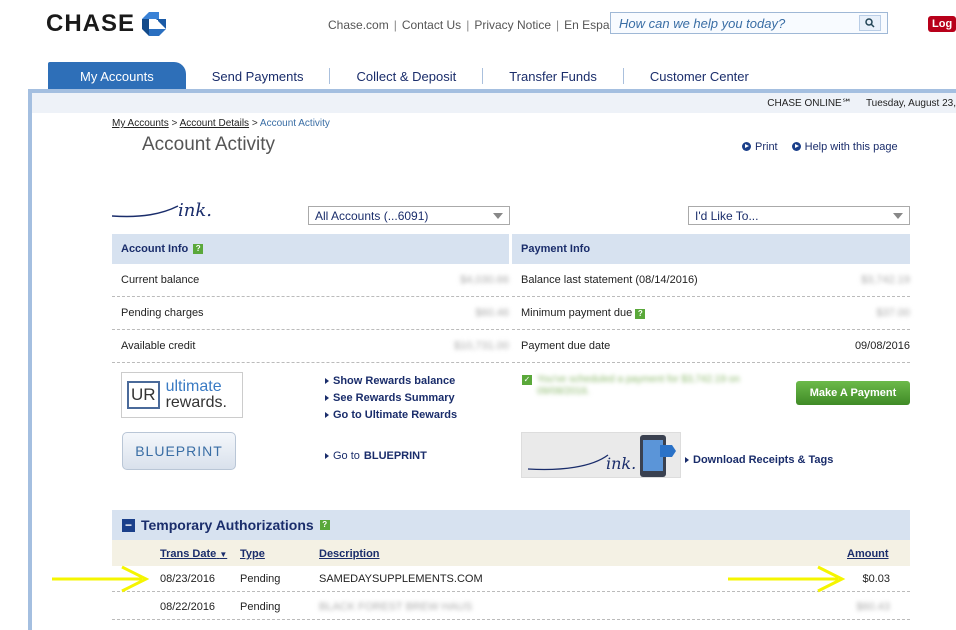  Describe the element at coordinates (101, 579) in the screenshot. I see `yellow-arrow-left-icon` at that location.